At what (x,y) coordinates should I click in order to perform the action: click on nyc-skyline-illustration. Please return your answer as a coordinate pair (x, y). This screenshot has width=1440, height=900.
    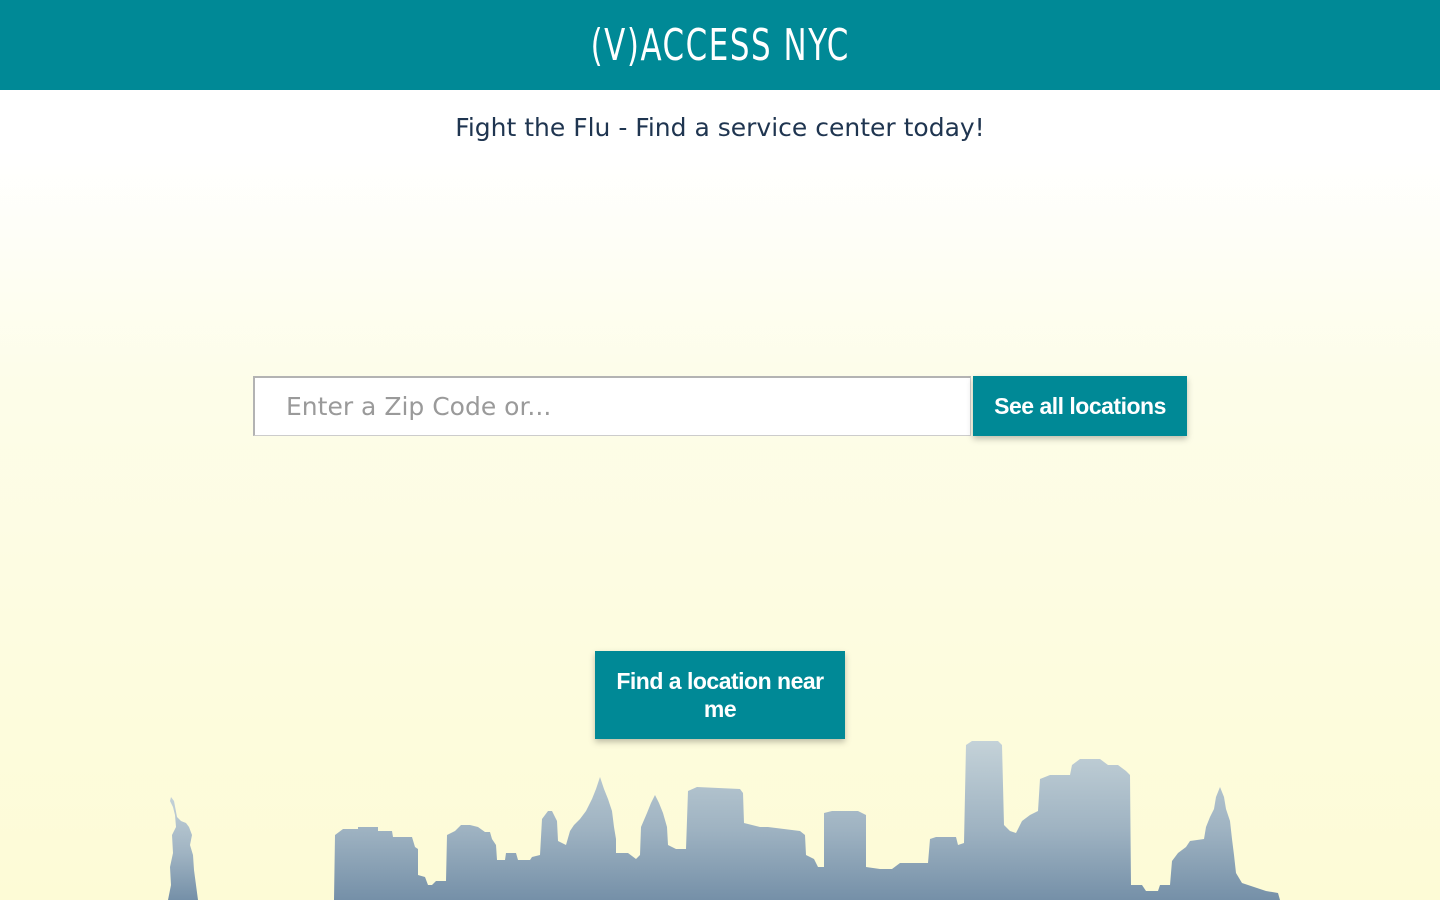
    Looking at the image, I should click on (724, 820).